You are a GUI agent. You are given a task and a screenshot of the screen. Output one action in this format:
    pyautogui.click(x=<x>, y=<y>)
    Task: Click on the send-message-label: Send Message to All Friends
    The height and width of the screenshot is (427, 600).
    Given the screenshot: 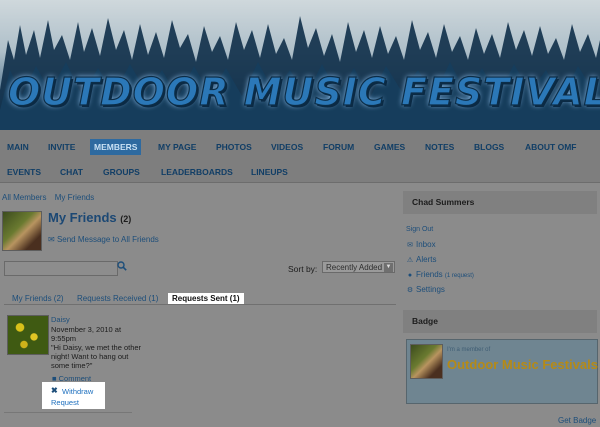 What is the action you would take?
    pyautogui.click(x=107, y=239)
    